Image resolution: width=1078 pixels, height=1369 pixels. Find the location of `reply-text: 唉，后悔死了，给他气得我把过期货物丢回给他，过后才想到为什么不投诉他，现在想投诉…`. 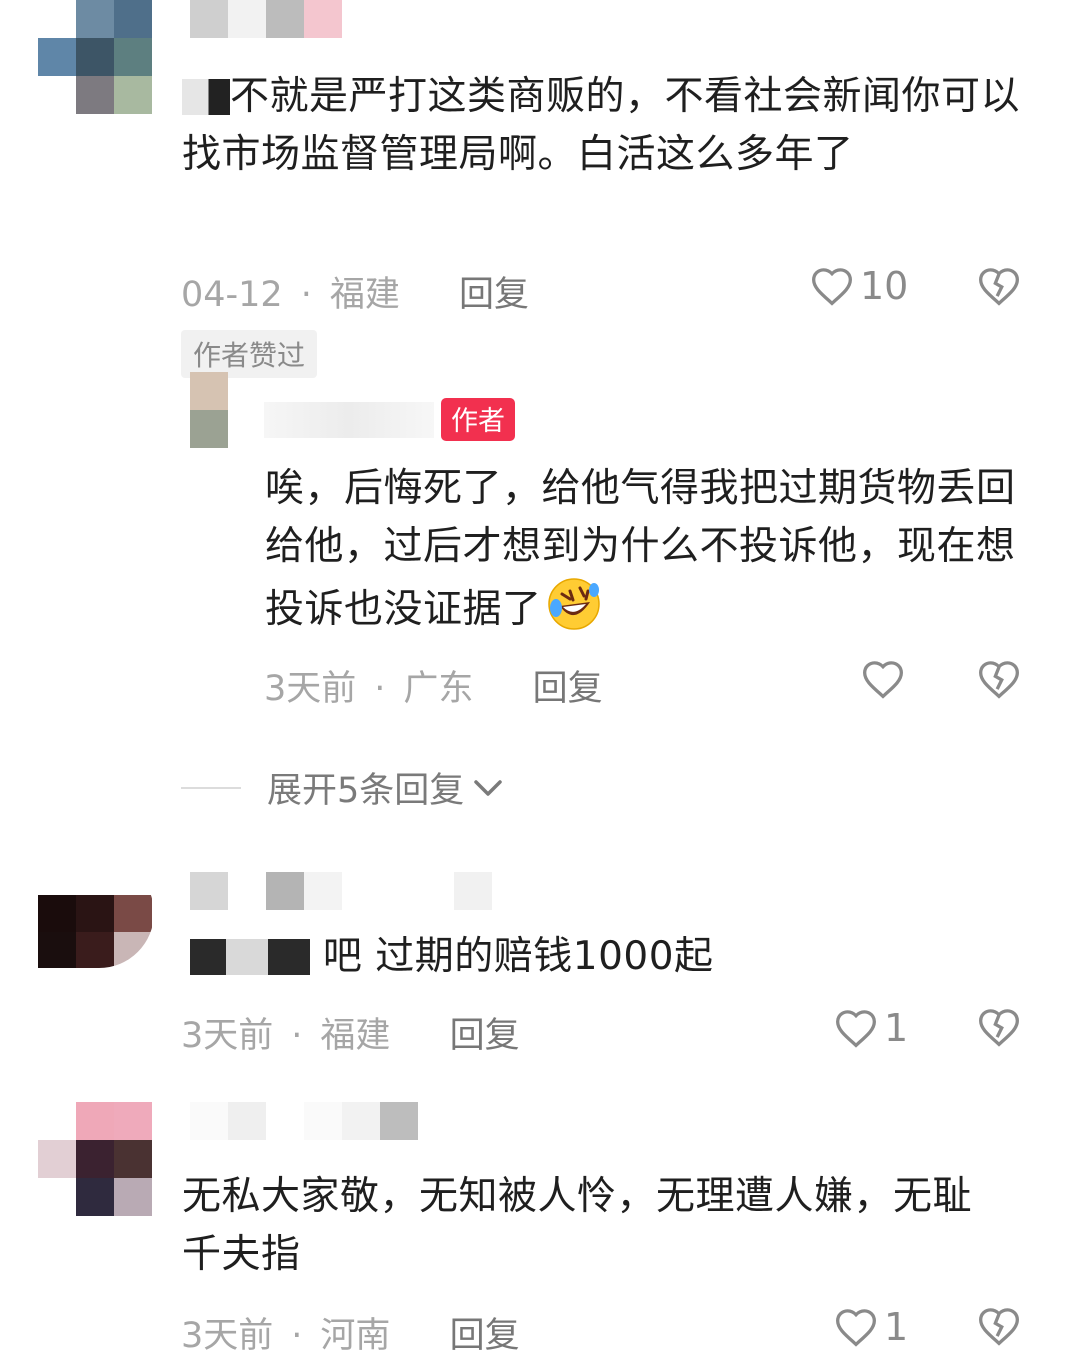

reply-text: 唉，后悔死了，给他气得我把过期货物丢回给他，过后才想到为什么不投诉他，现在想投诉… is located at coordinates (640, 549).